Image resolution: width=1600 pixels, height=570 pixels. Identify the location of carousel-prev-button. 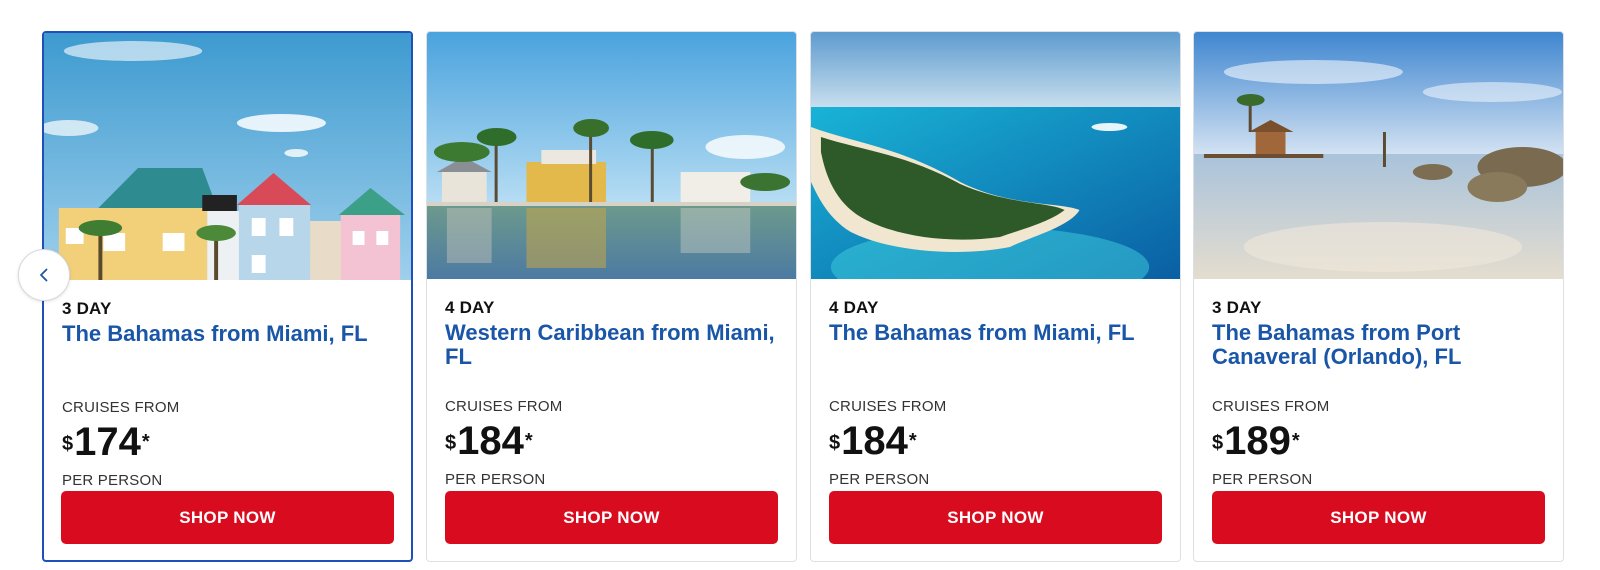
(44, 275).